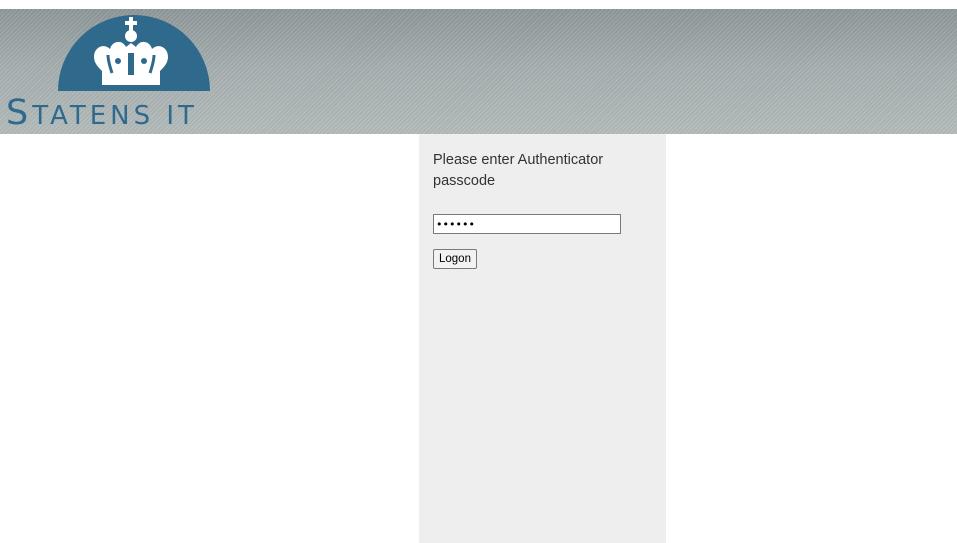 The height and width of the screenshot is (543, 957). Describe the element at coordinates (19, 113) in the screenshot. I see `brand-first-letter: S` at that location.